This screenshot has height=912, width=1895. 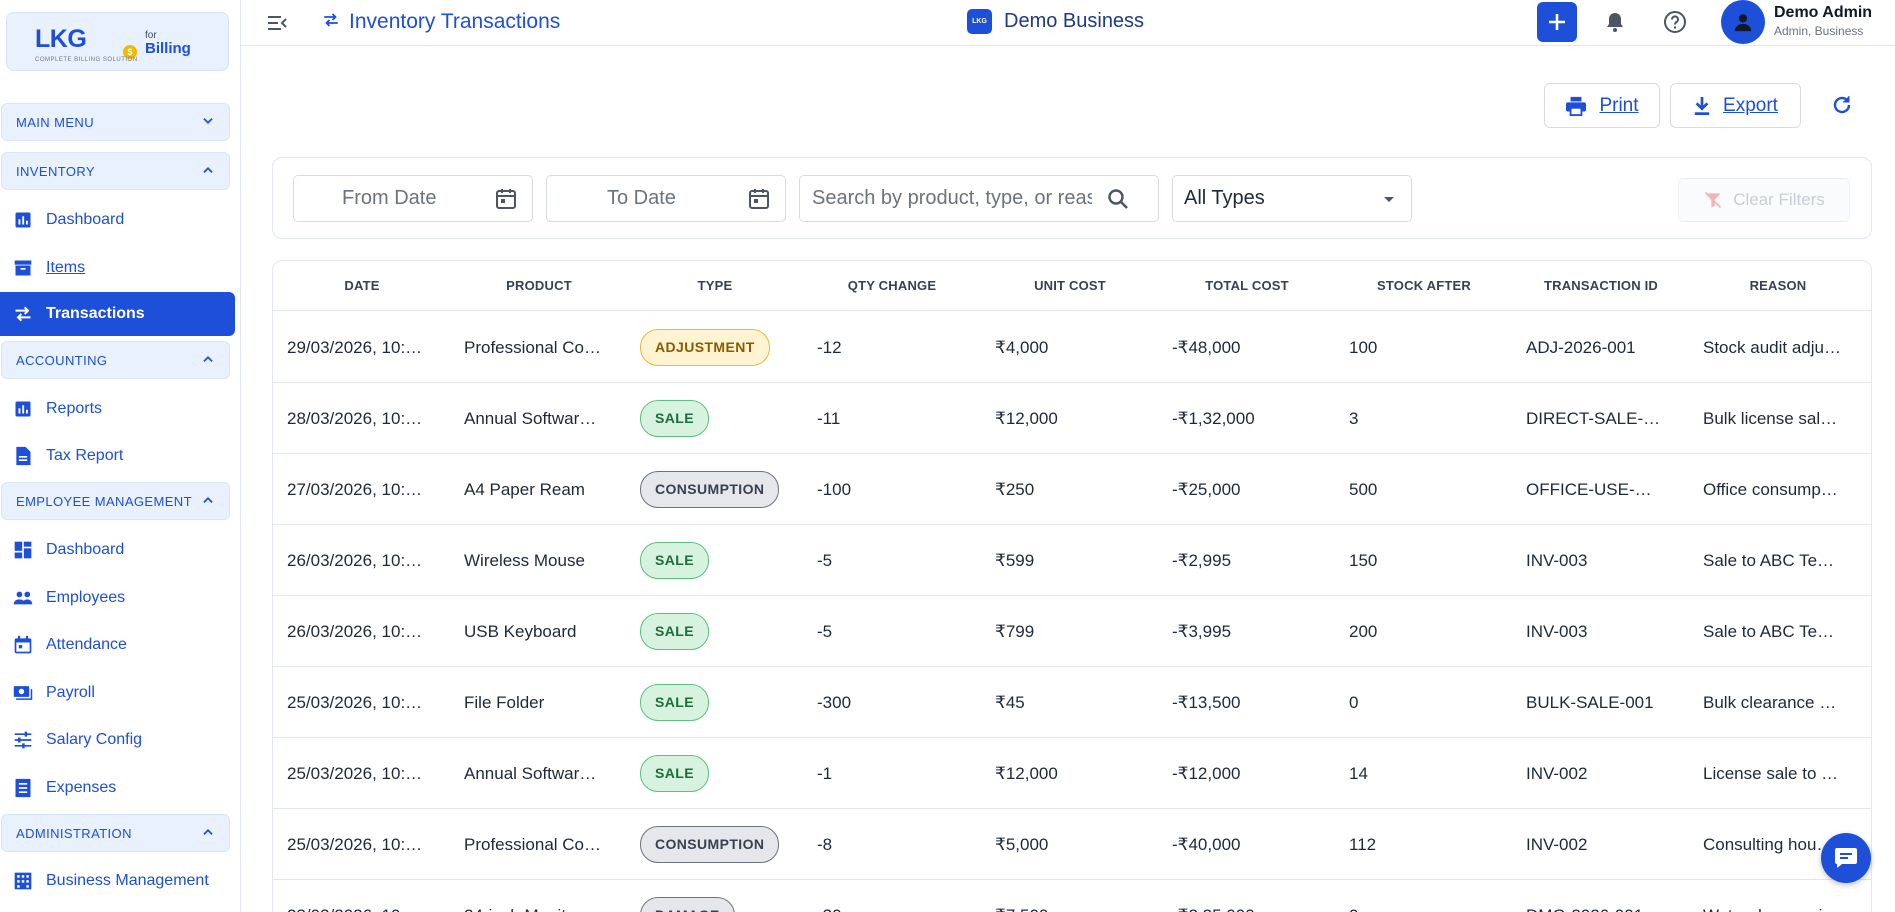 I want to click on sidebar-item-expenses: Expenses, so click(x=117, y=788).